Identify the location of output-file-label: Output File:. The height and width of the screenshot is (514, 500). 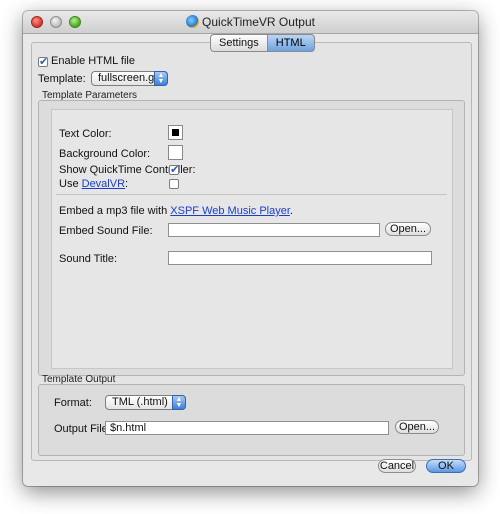
(82, 429).